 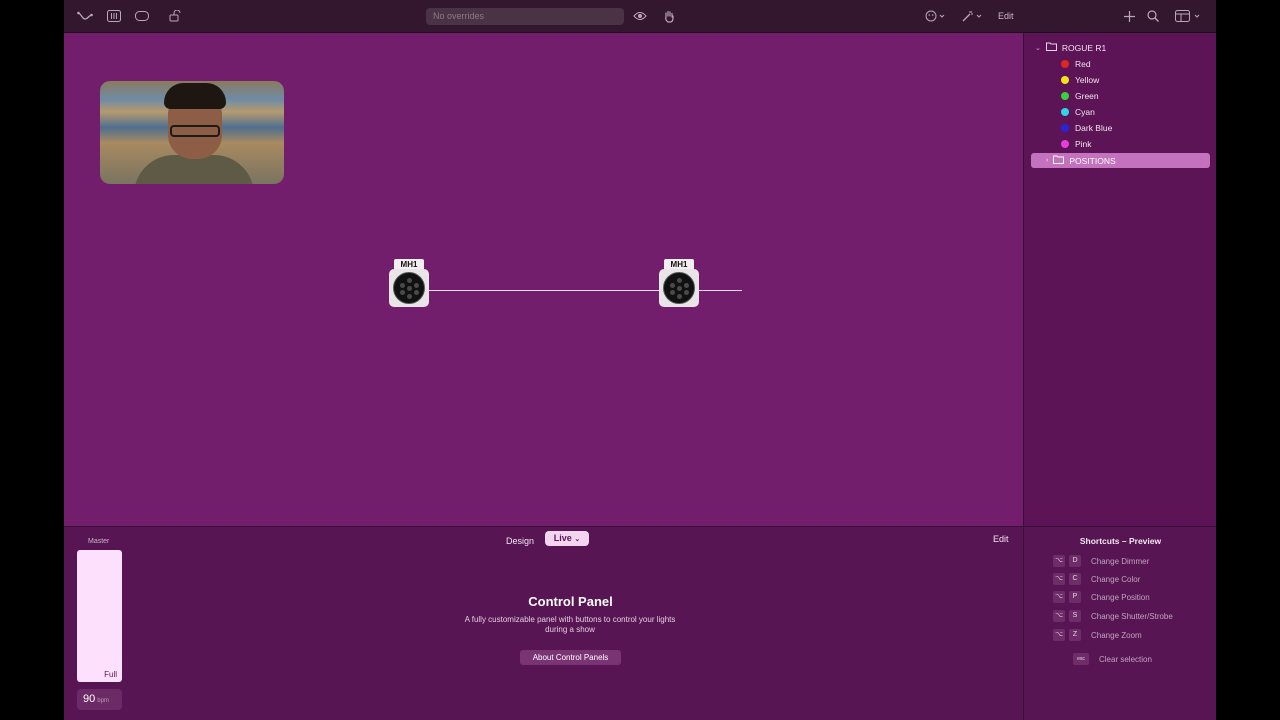 What do you see at coordinates (142, 16) in the screenshot?
I see `shape-tool-icon` at bounding box center [142, 16].